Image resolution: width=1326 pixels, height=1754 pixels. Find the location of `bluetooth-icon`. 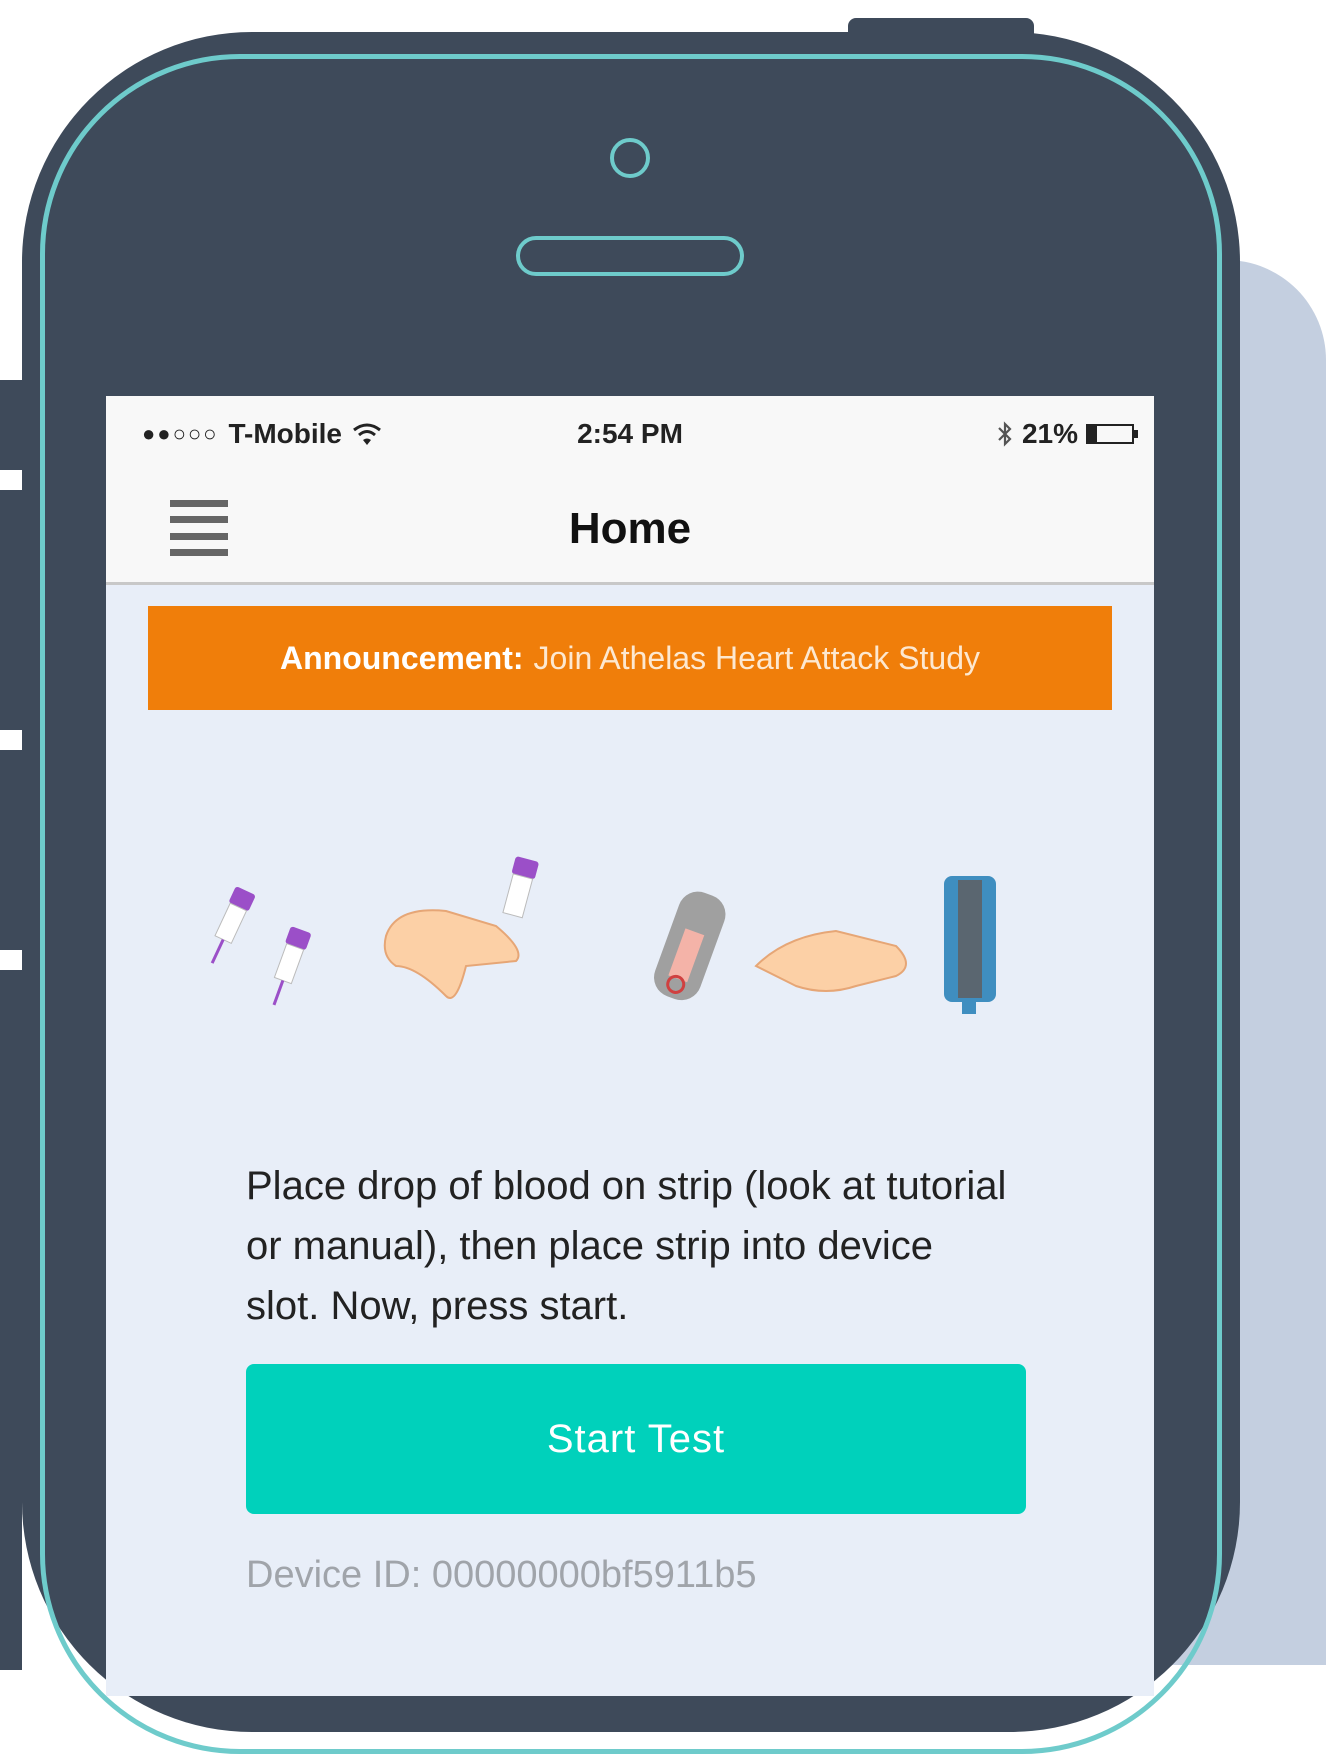

bluetooth-icon is located at coordinates (1005, 434).